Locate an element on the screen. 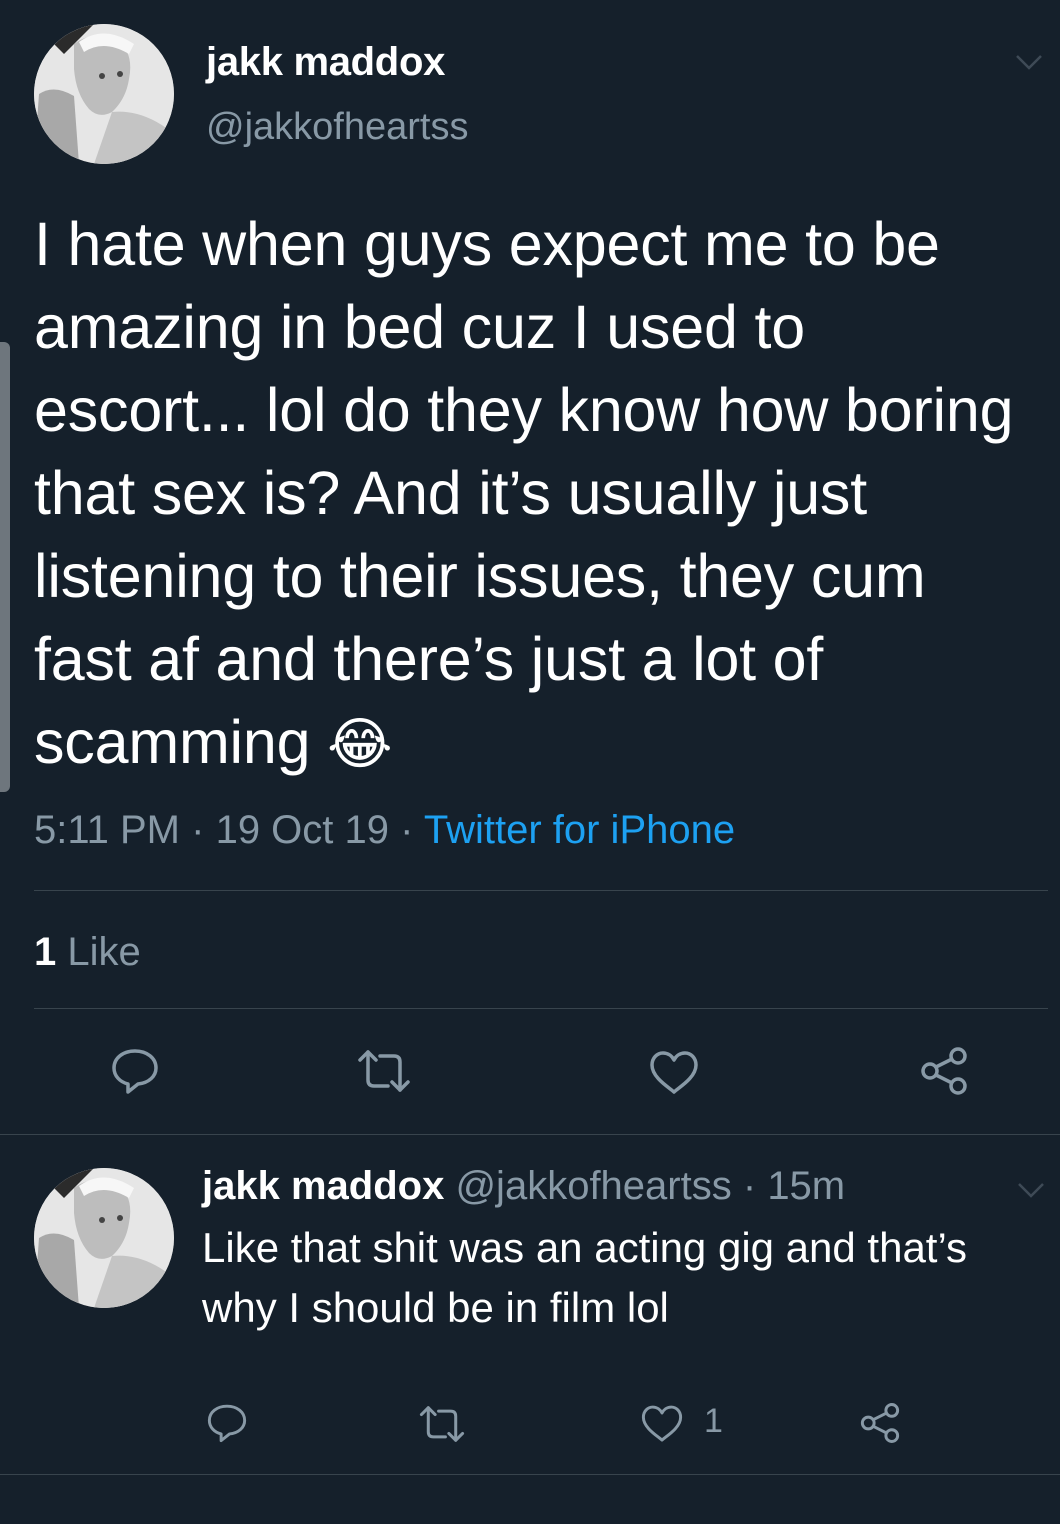  author-display-name: jakk maddox is located at coordinates (325, 62).